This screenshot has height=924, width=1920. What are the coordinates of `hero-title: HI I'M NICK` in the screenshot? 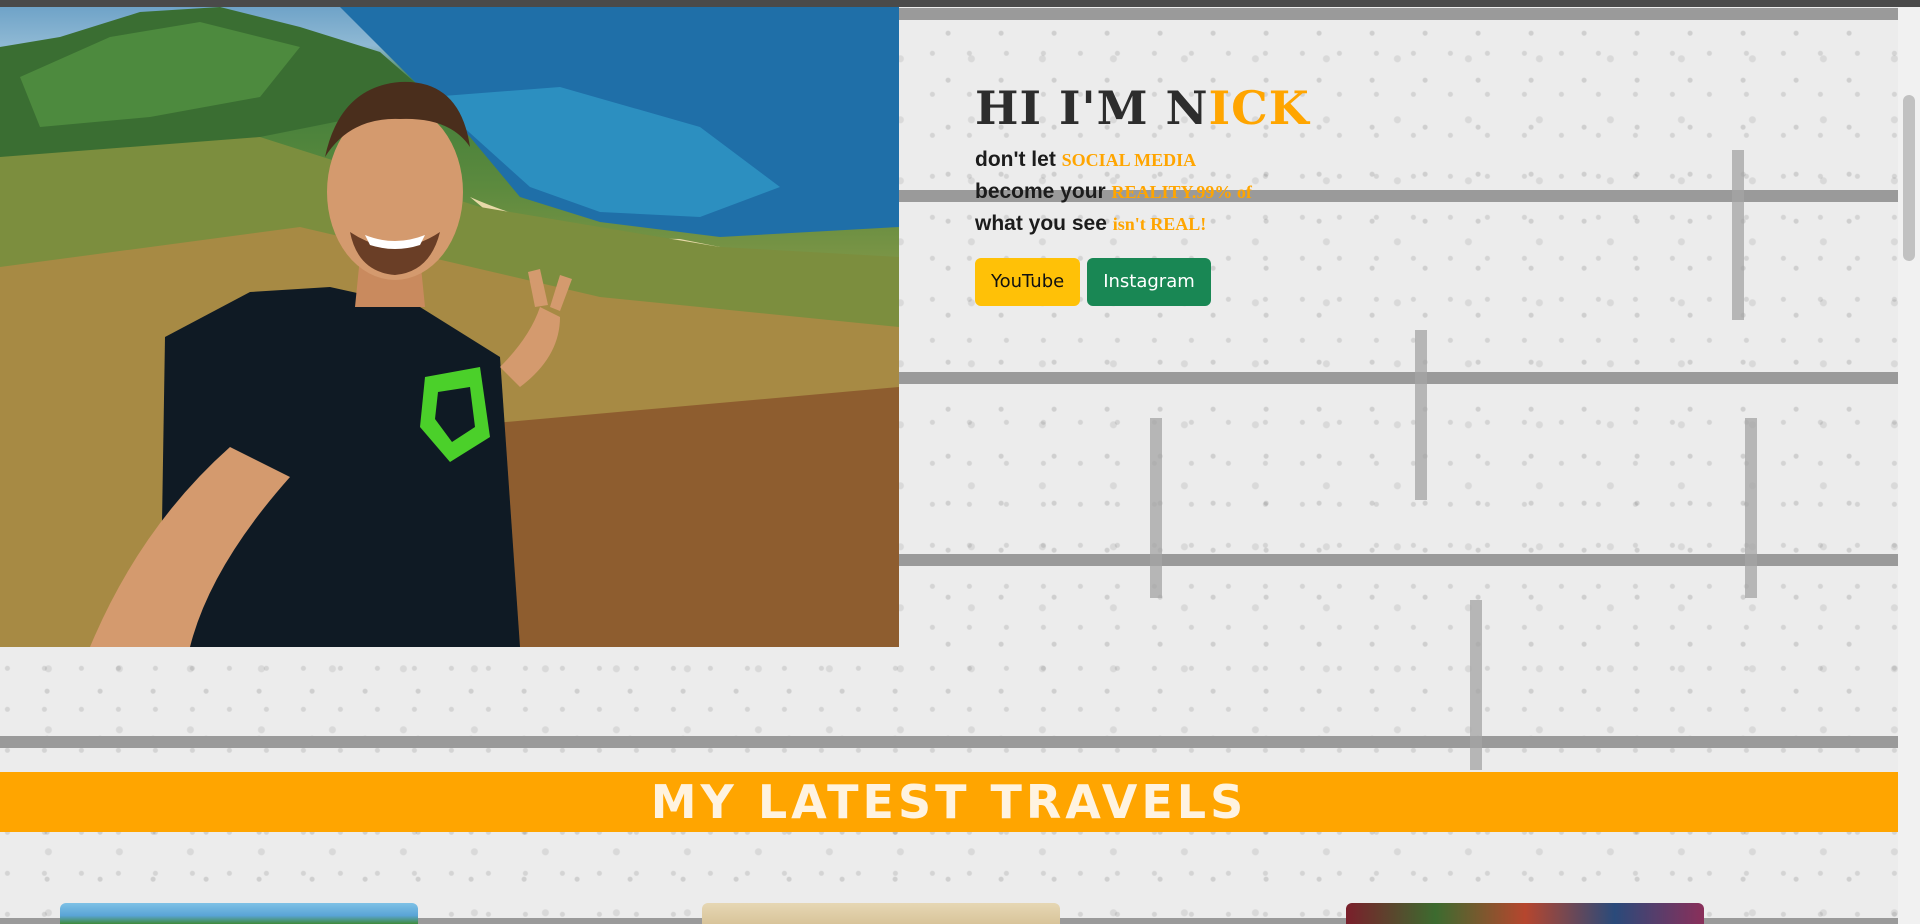 It's located at (1185, 108).